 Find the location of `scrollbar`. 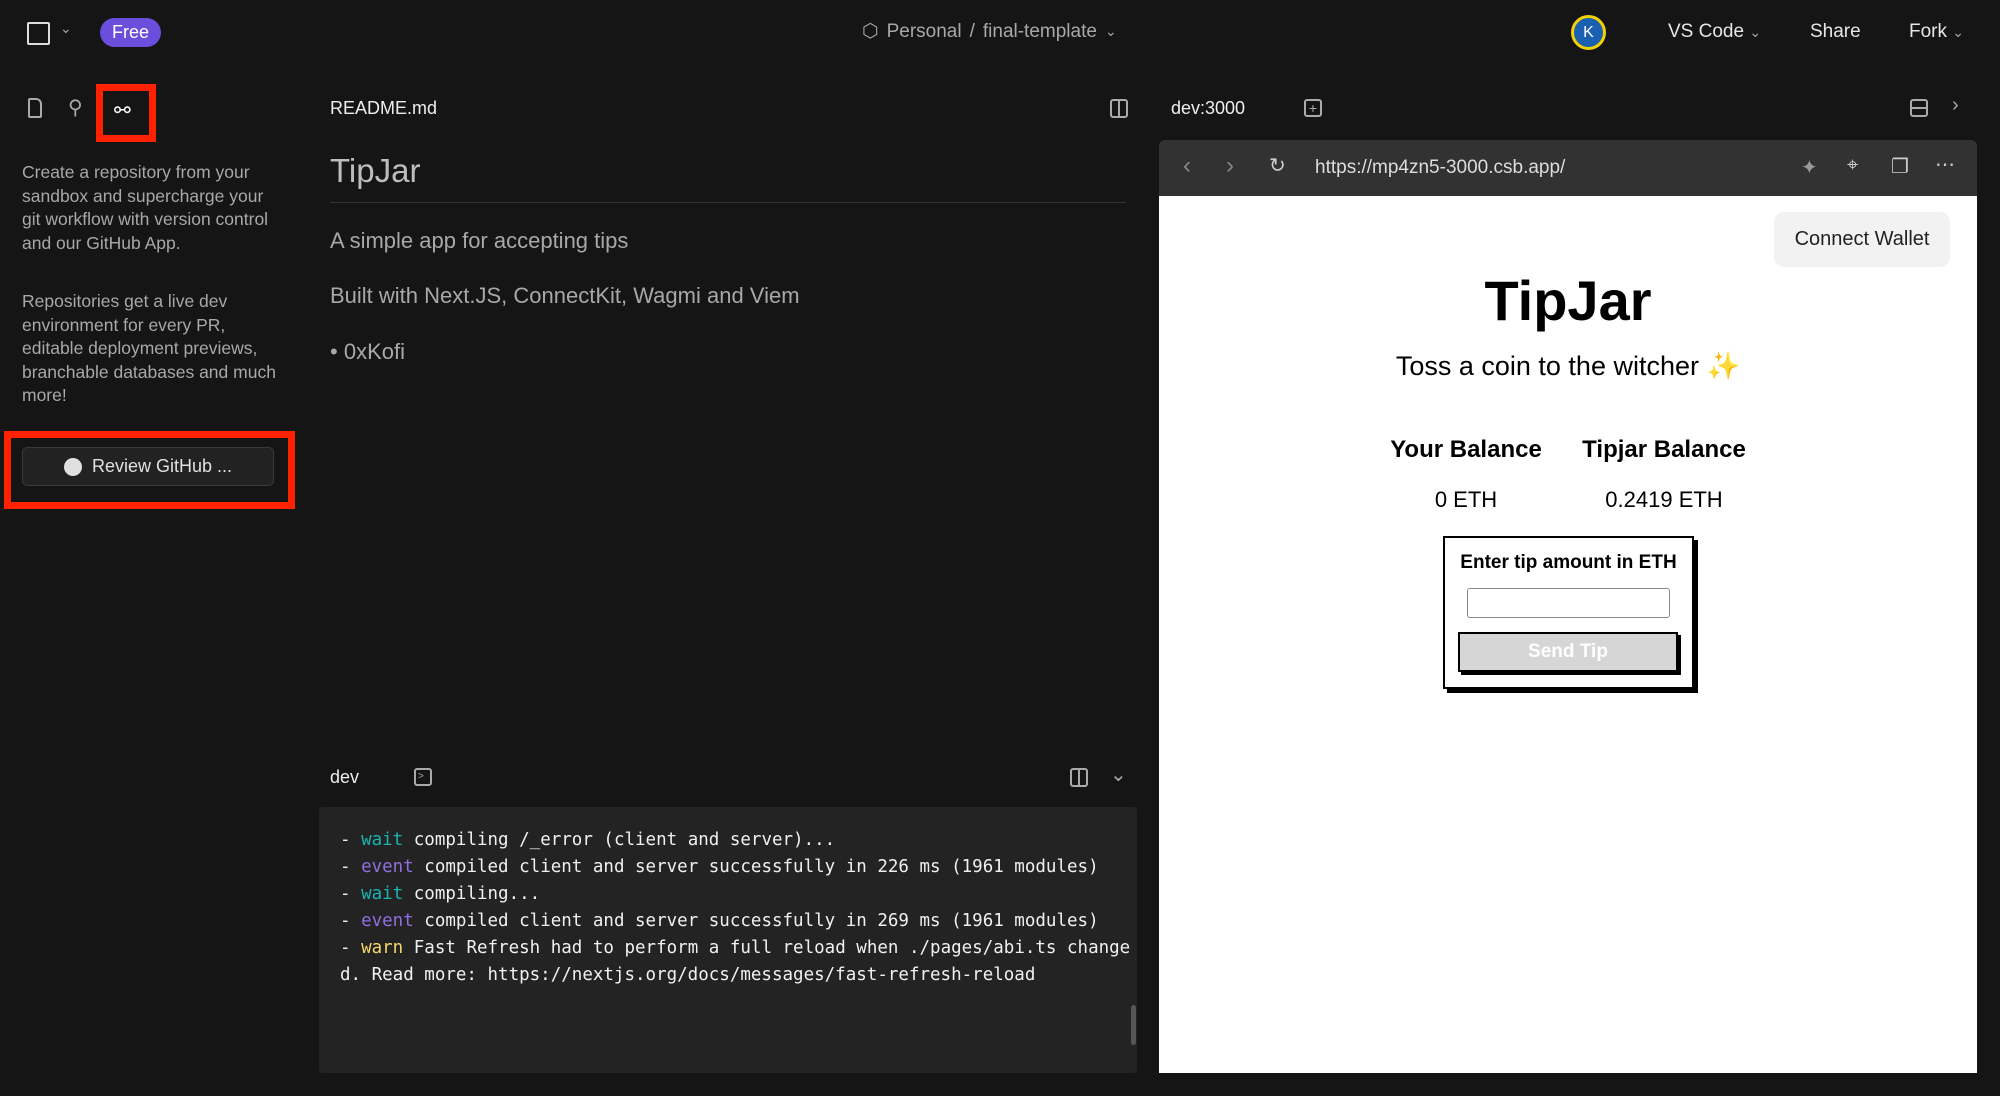

scrollbar is located at coordinates (1133, 1025).